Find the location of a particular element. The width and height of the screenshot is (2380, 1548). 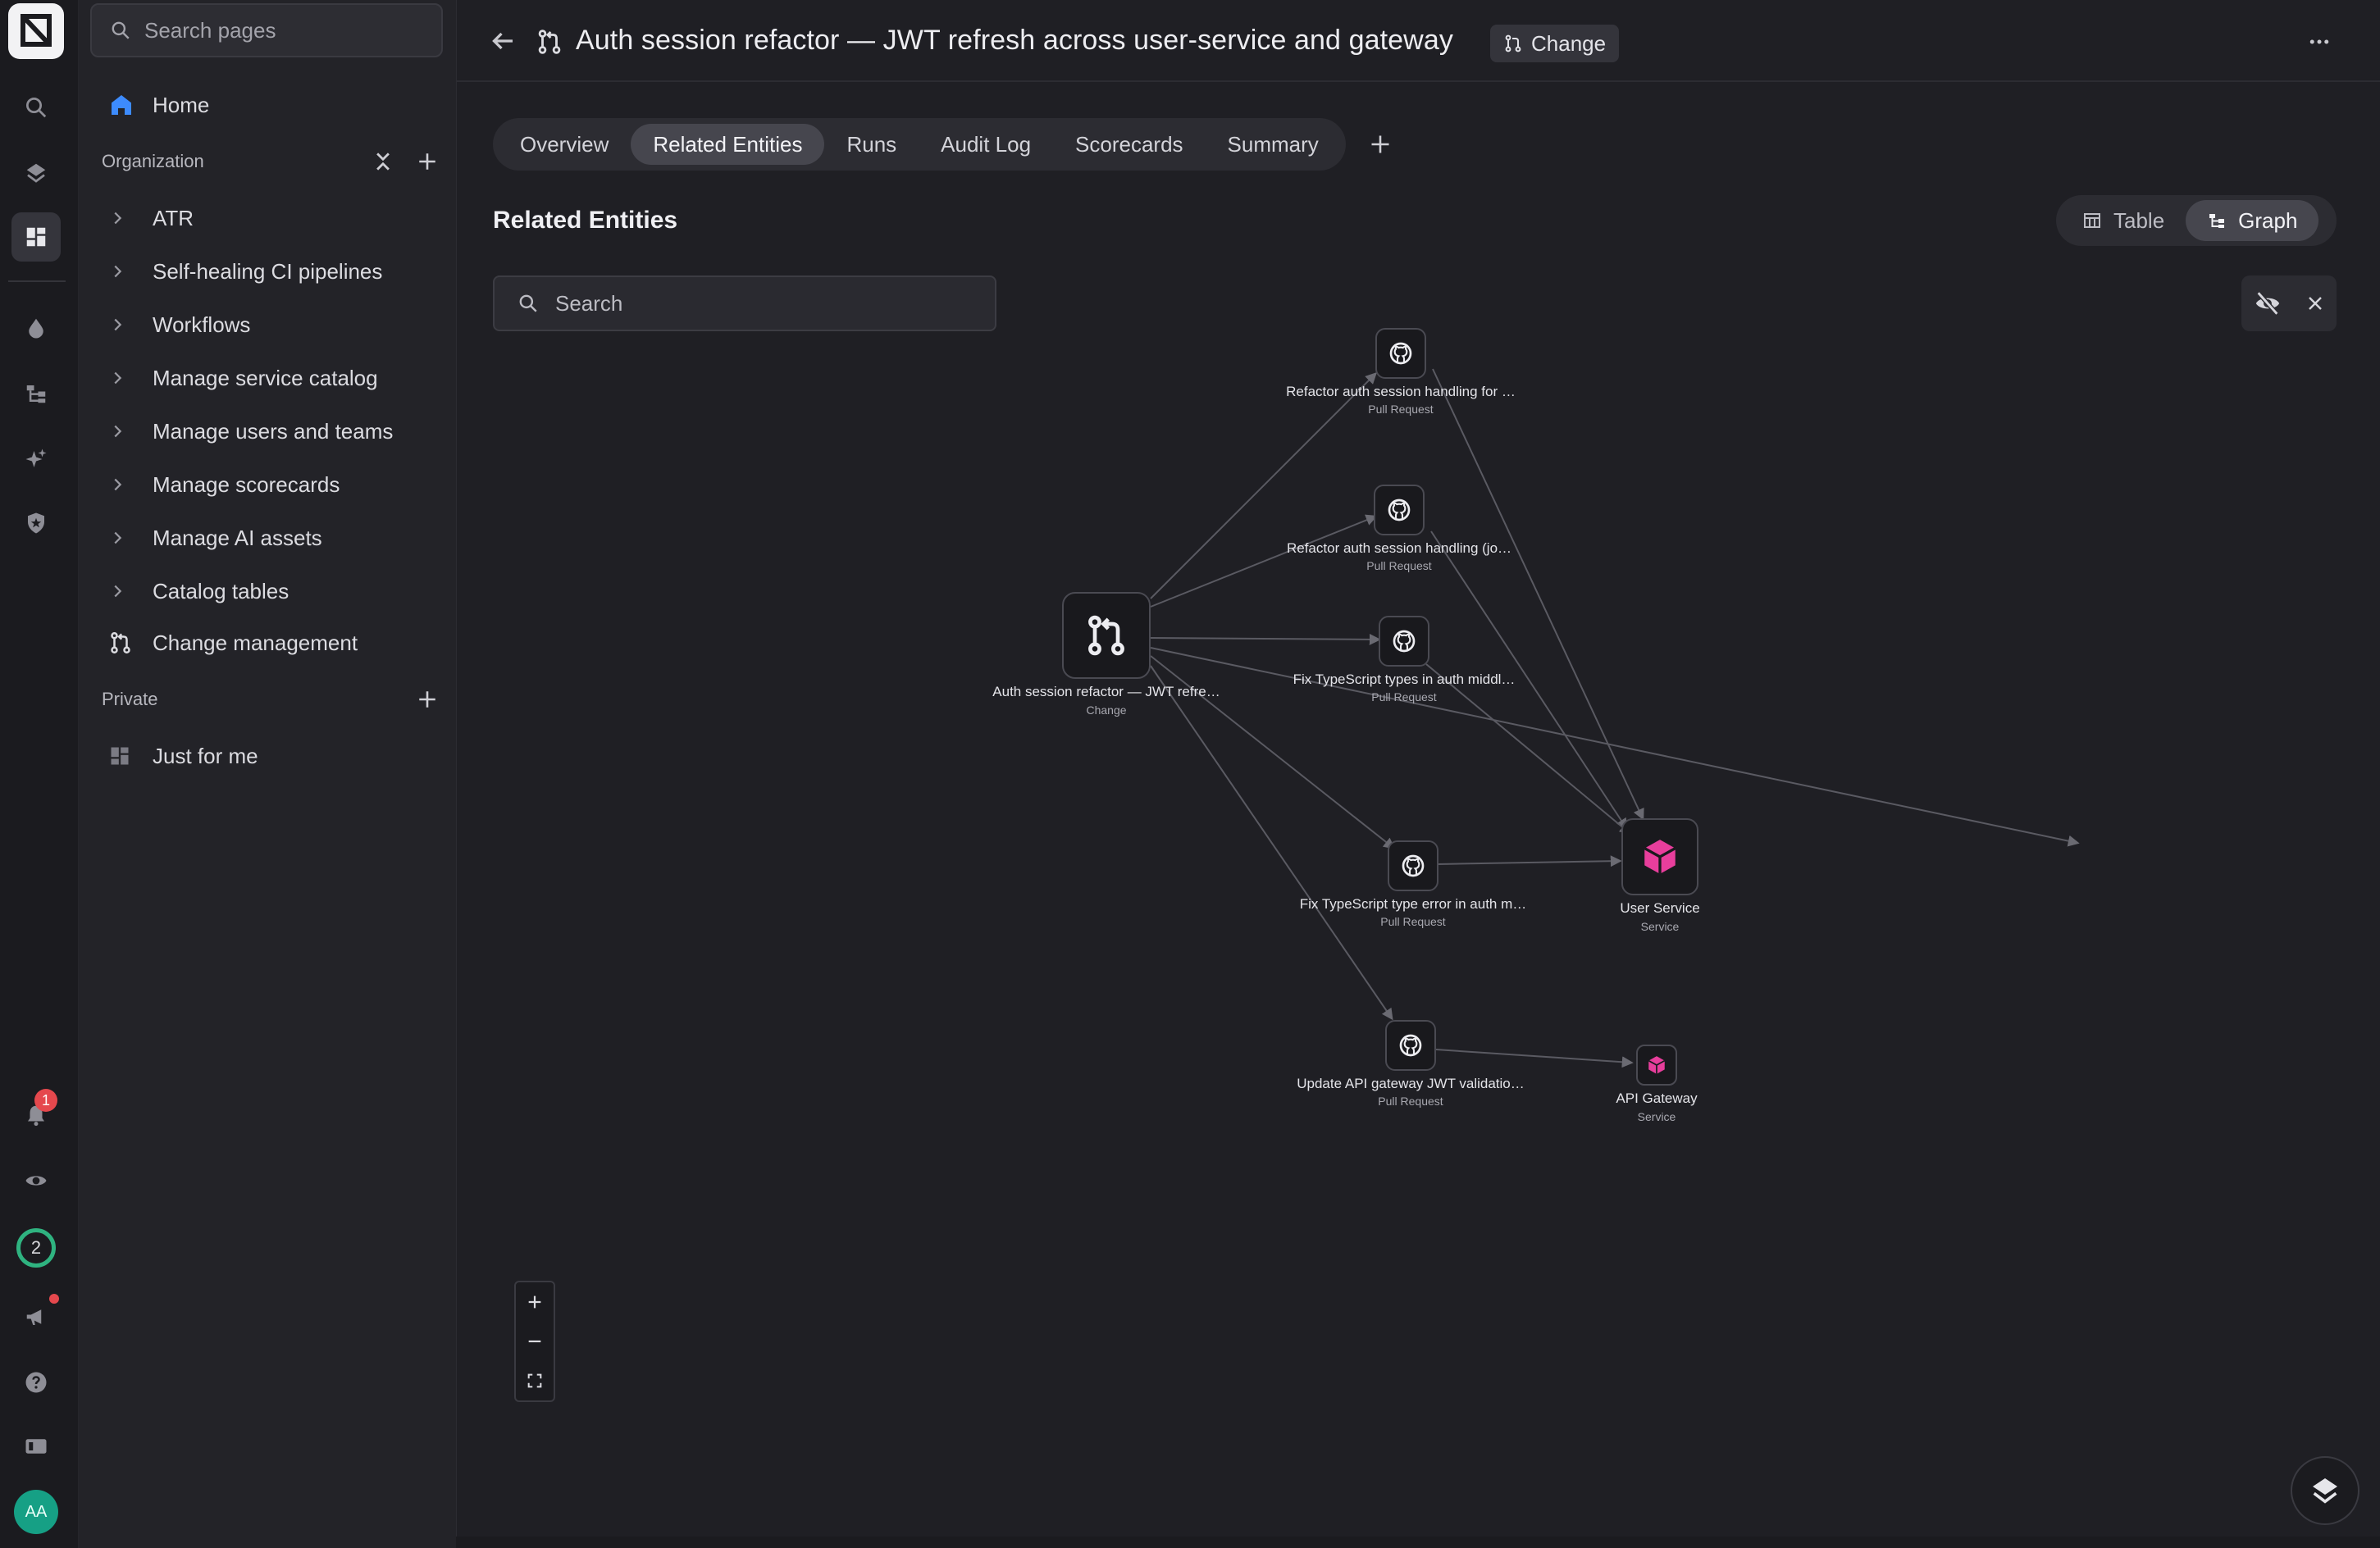

tab-runs: Runs is located at coordinates (872, 144).